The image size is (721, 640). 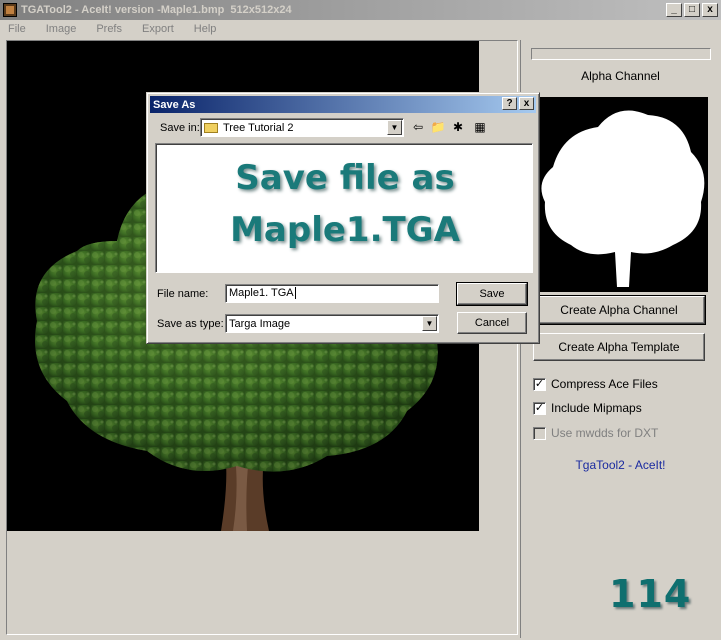 I want to click on menu-file: File, so click(x=18, y=29).